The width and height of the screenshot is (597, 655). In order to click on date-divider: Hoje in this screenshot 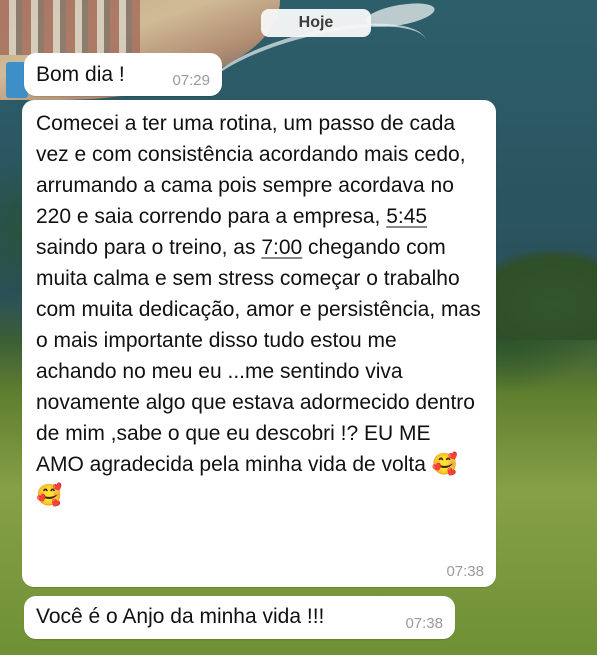, I will do `click(316, 23)`.